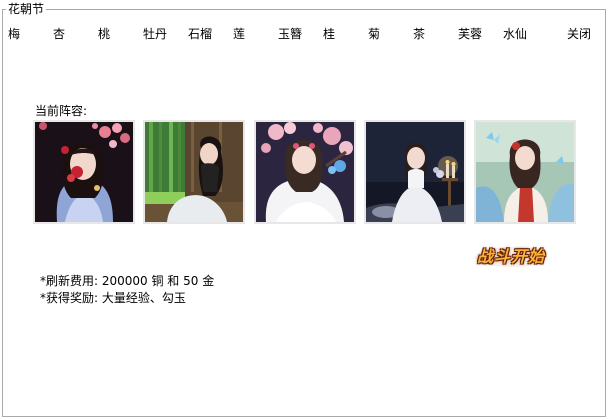 The height and width of the screenshot is (420, 610). What do you see at coordinates (200, 34) in the screenshot?
I see `tab-pomegranate: 石榴` at bounding box center [200, 34].